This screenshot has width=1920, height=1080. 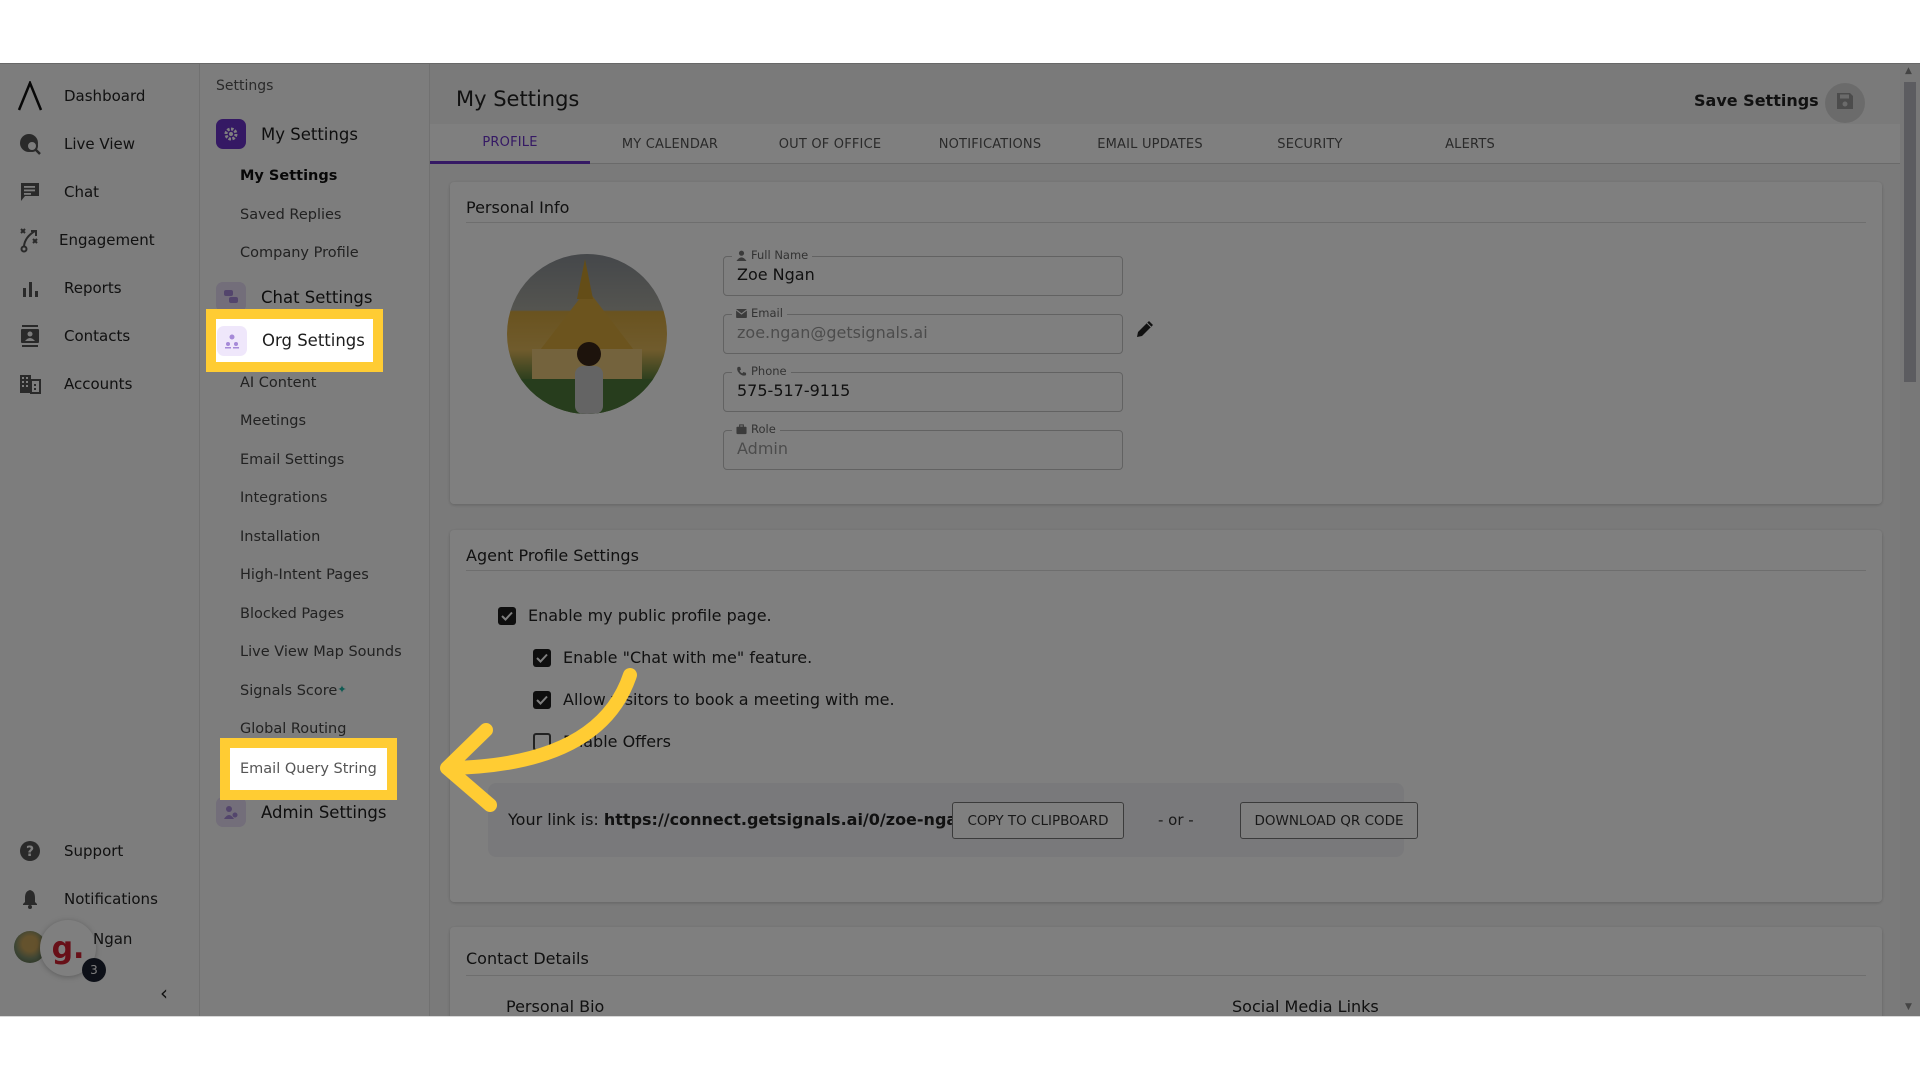 I want to click on highlight-email-query-string: Email Query String, so click(x=308, y=769).